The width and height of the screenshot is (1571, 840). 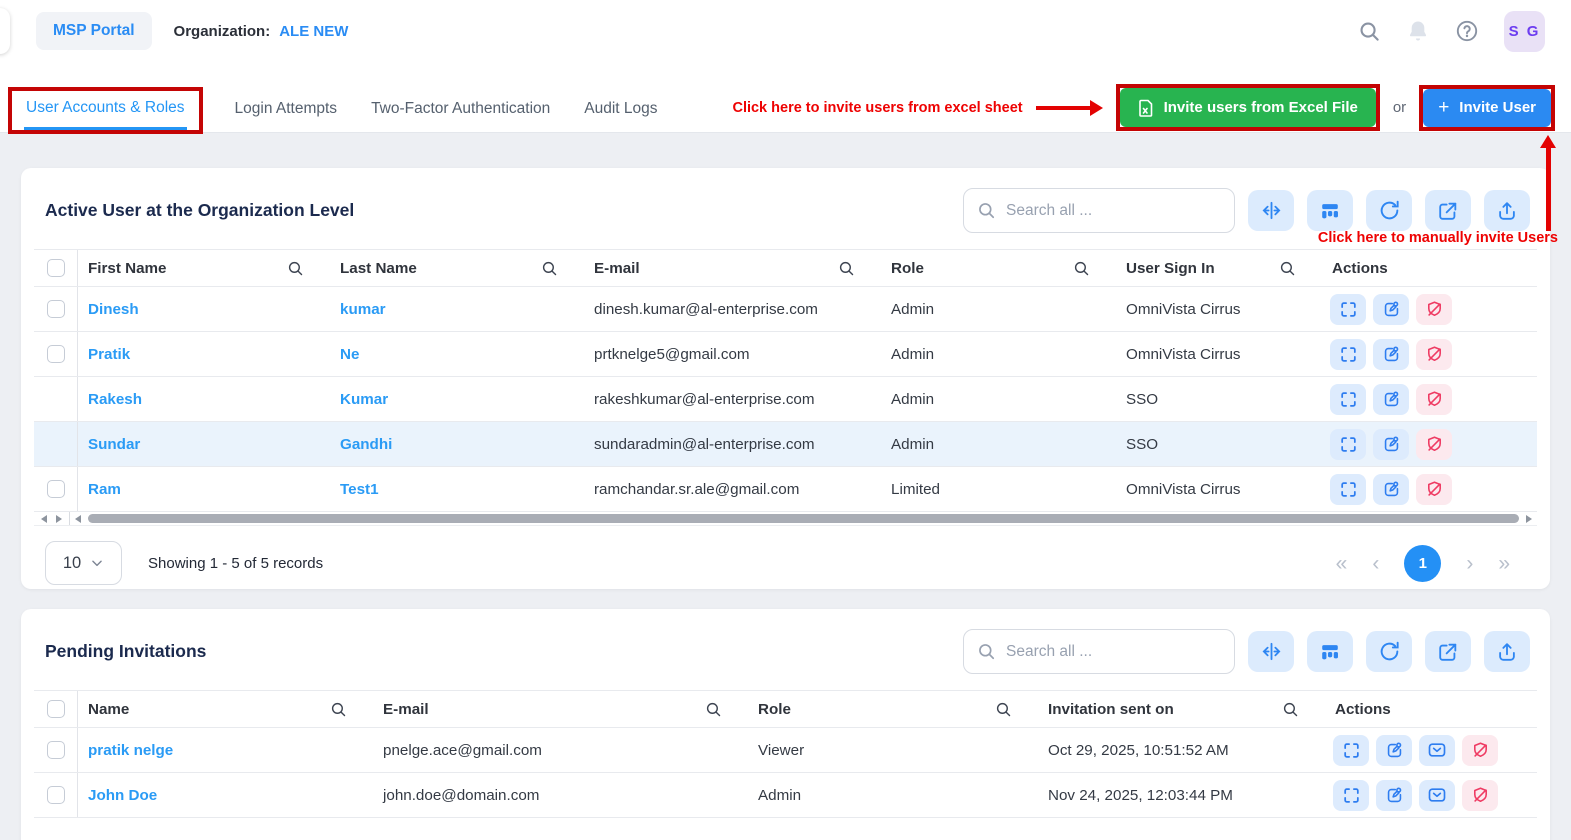 What do you see at coordinates (1140, 795) in the screenshot?
I see `sent-on-cell: Nov 24, 2025, 12:03:44 PM` at bounding box center [1140, 795].